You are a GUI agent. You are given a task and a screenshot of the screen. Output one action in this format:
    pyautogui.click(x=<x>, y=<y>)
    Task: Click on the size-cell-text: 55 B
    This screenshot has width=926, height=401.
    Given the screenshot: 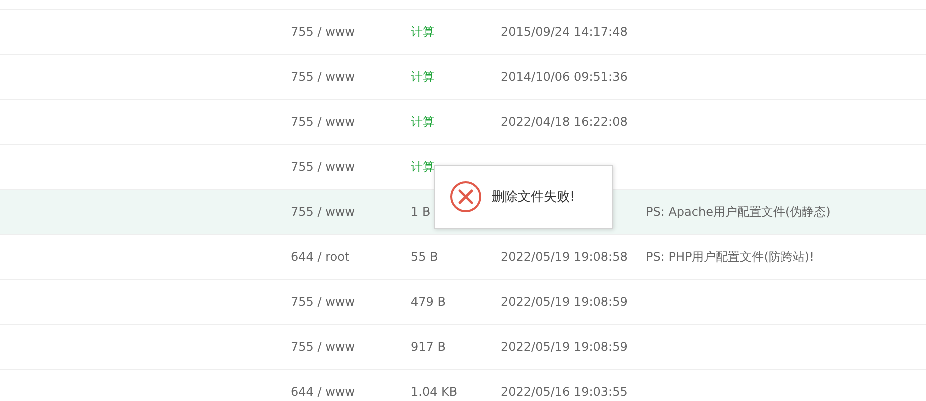 What is the action you would take?
    pyautogui.click(x=425, y=257)
    